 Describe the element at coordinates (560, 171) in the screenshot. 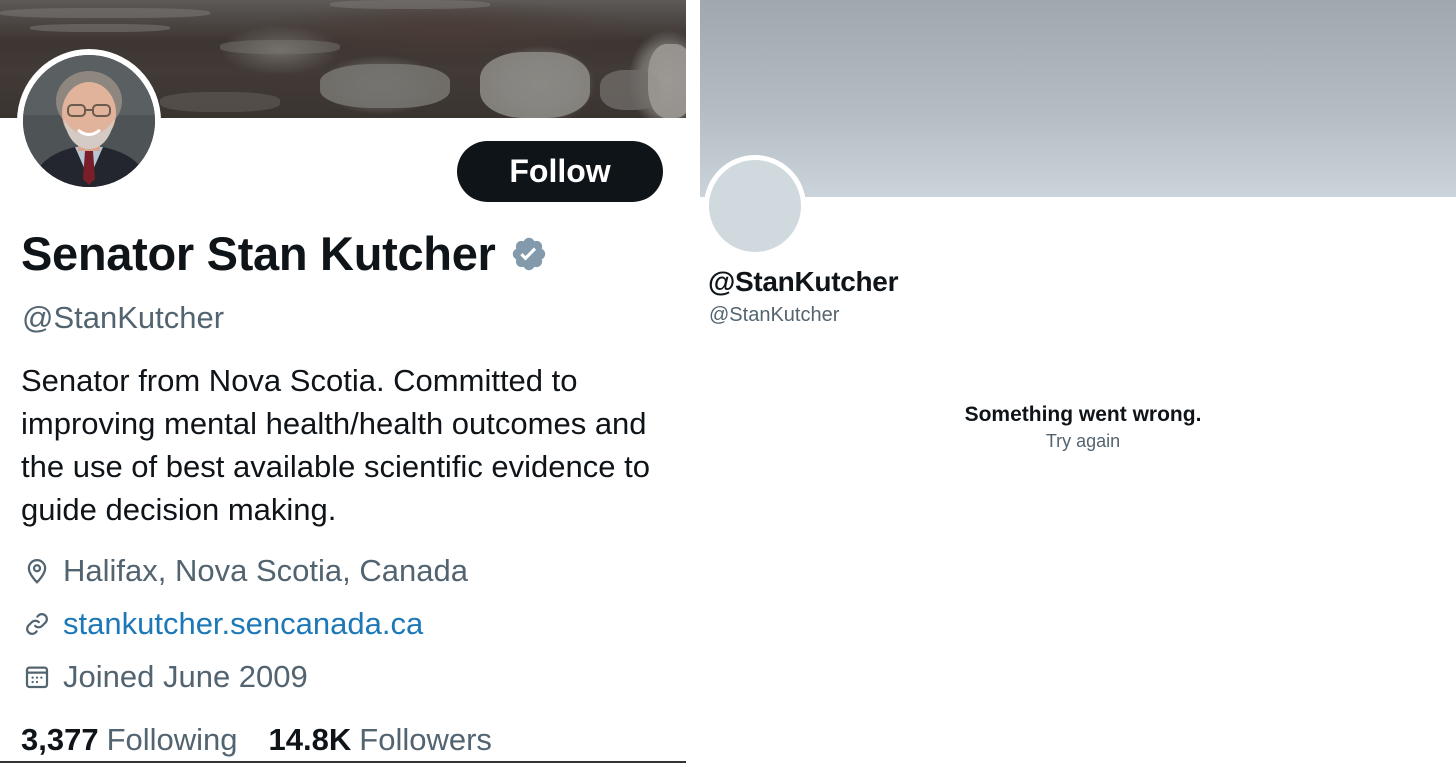

I see `follow-button: Follow` at that location.